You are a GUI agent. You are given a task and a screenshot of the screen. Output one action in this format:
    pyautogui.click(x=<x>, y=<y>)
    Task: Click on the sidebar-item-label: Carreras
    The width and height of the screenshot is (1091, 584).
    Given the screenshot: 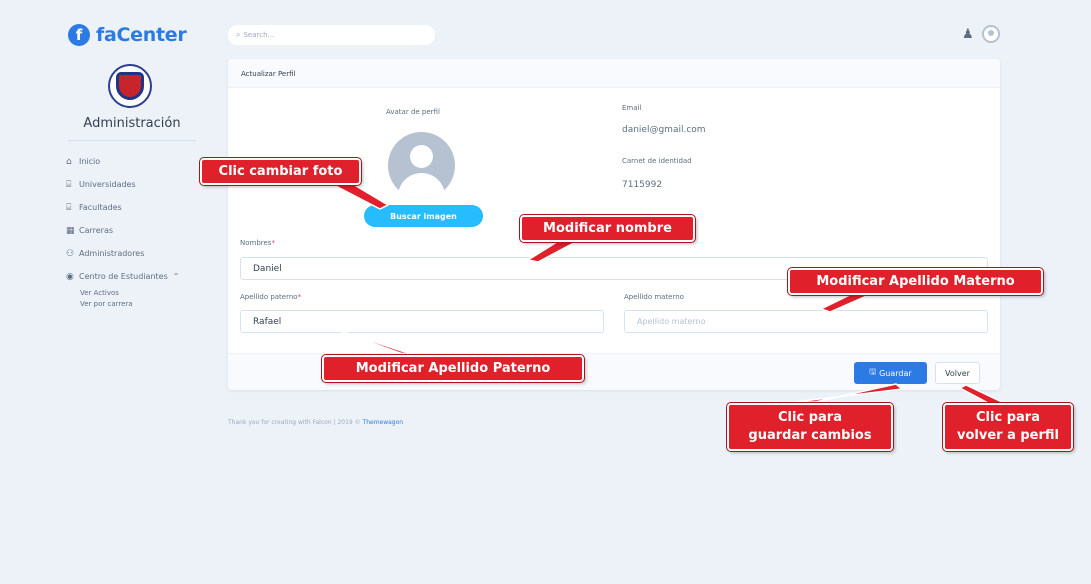 What is the action you would take?
    pyautogui.click(x=96, y=230)
    